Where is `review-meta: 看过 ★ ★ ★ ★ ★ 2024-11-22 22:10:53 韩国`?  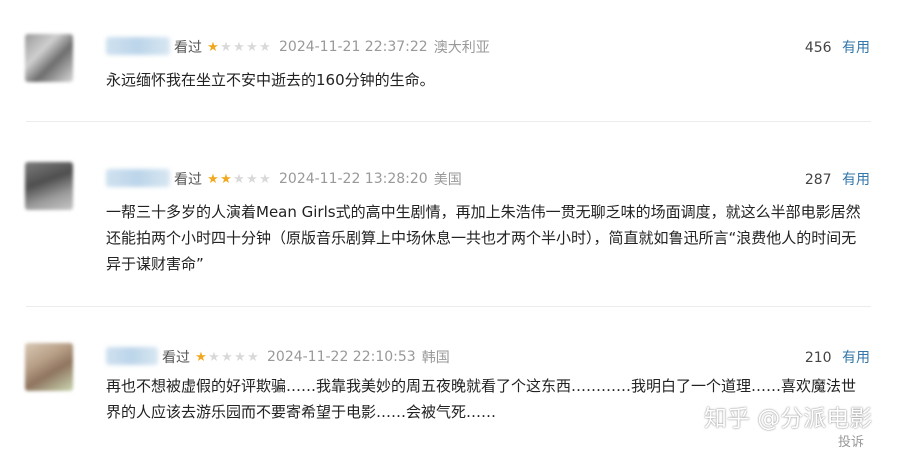
review-meta: 看过 ★ ★ ★ ★ ★ 2024-11-22 22:10:53 韩国 is located at coordinates (306, 357).